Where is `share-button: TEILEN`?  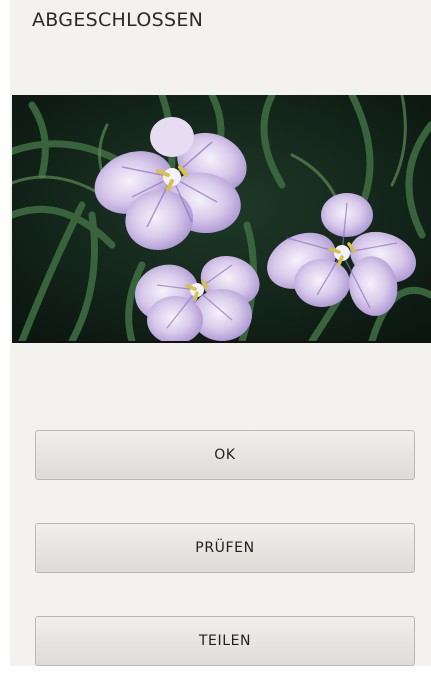 share-button: TEILEN is located at coordinates (225, 641).